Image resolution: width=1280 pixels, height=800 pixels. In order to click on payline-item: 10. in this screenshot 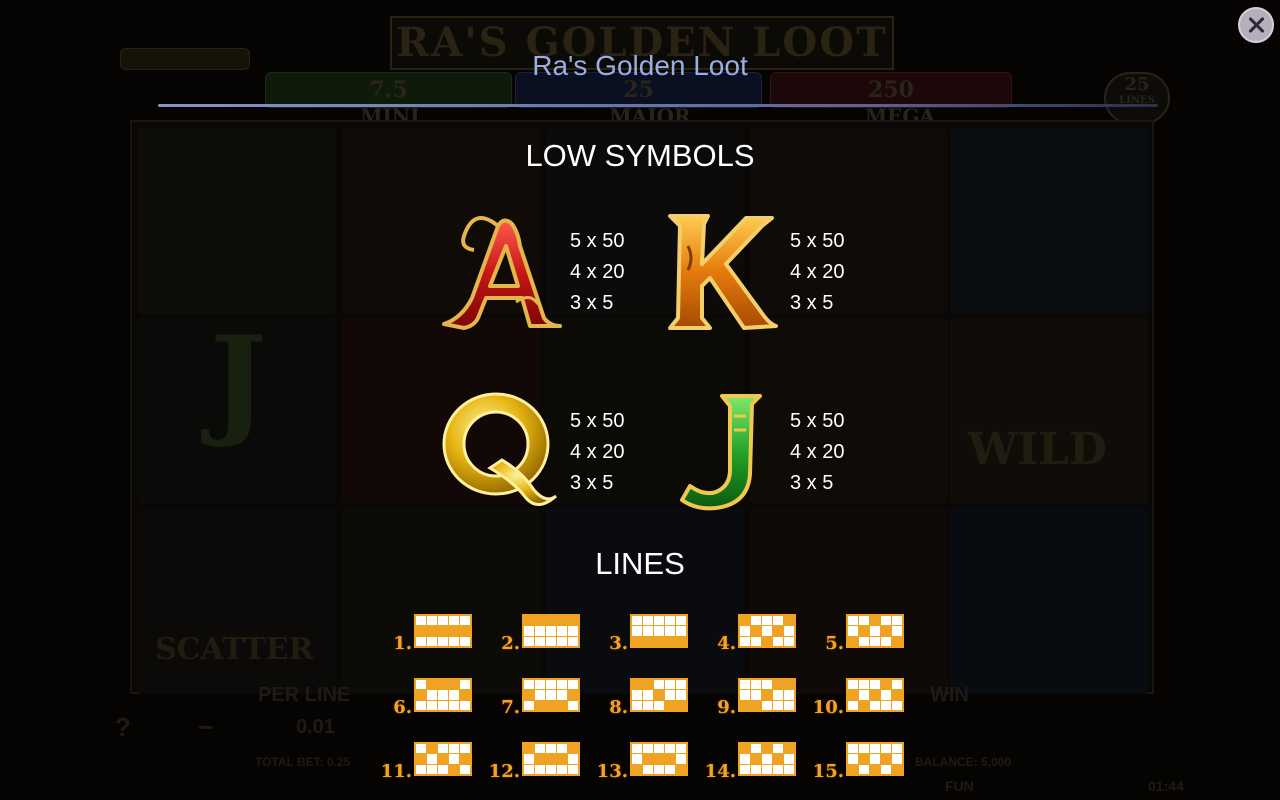, I will do `click(862, 698)`.